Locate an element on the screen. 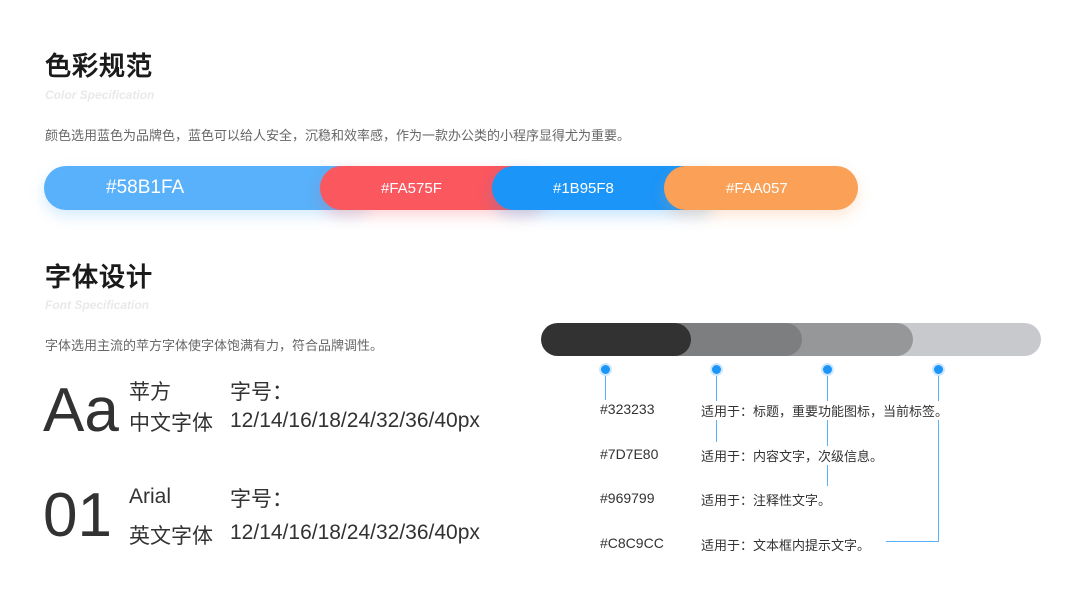 The height and width of the screenshot is (600, 1067). chinese-font-sample: Aa is located at coordinates (81, 410).